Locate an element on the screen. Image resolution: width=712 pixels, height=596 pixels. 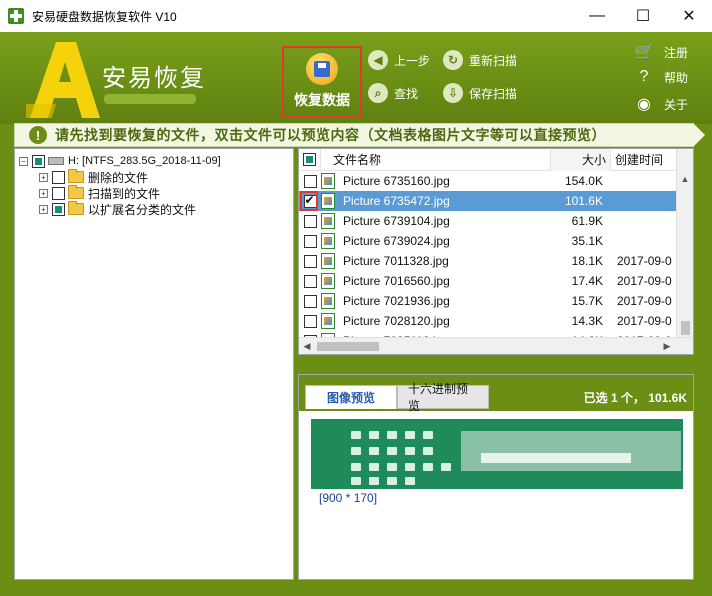
vertical-scrollbar: ▲ is located at coordinates (684, 243).